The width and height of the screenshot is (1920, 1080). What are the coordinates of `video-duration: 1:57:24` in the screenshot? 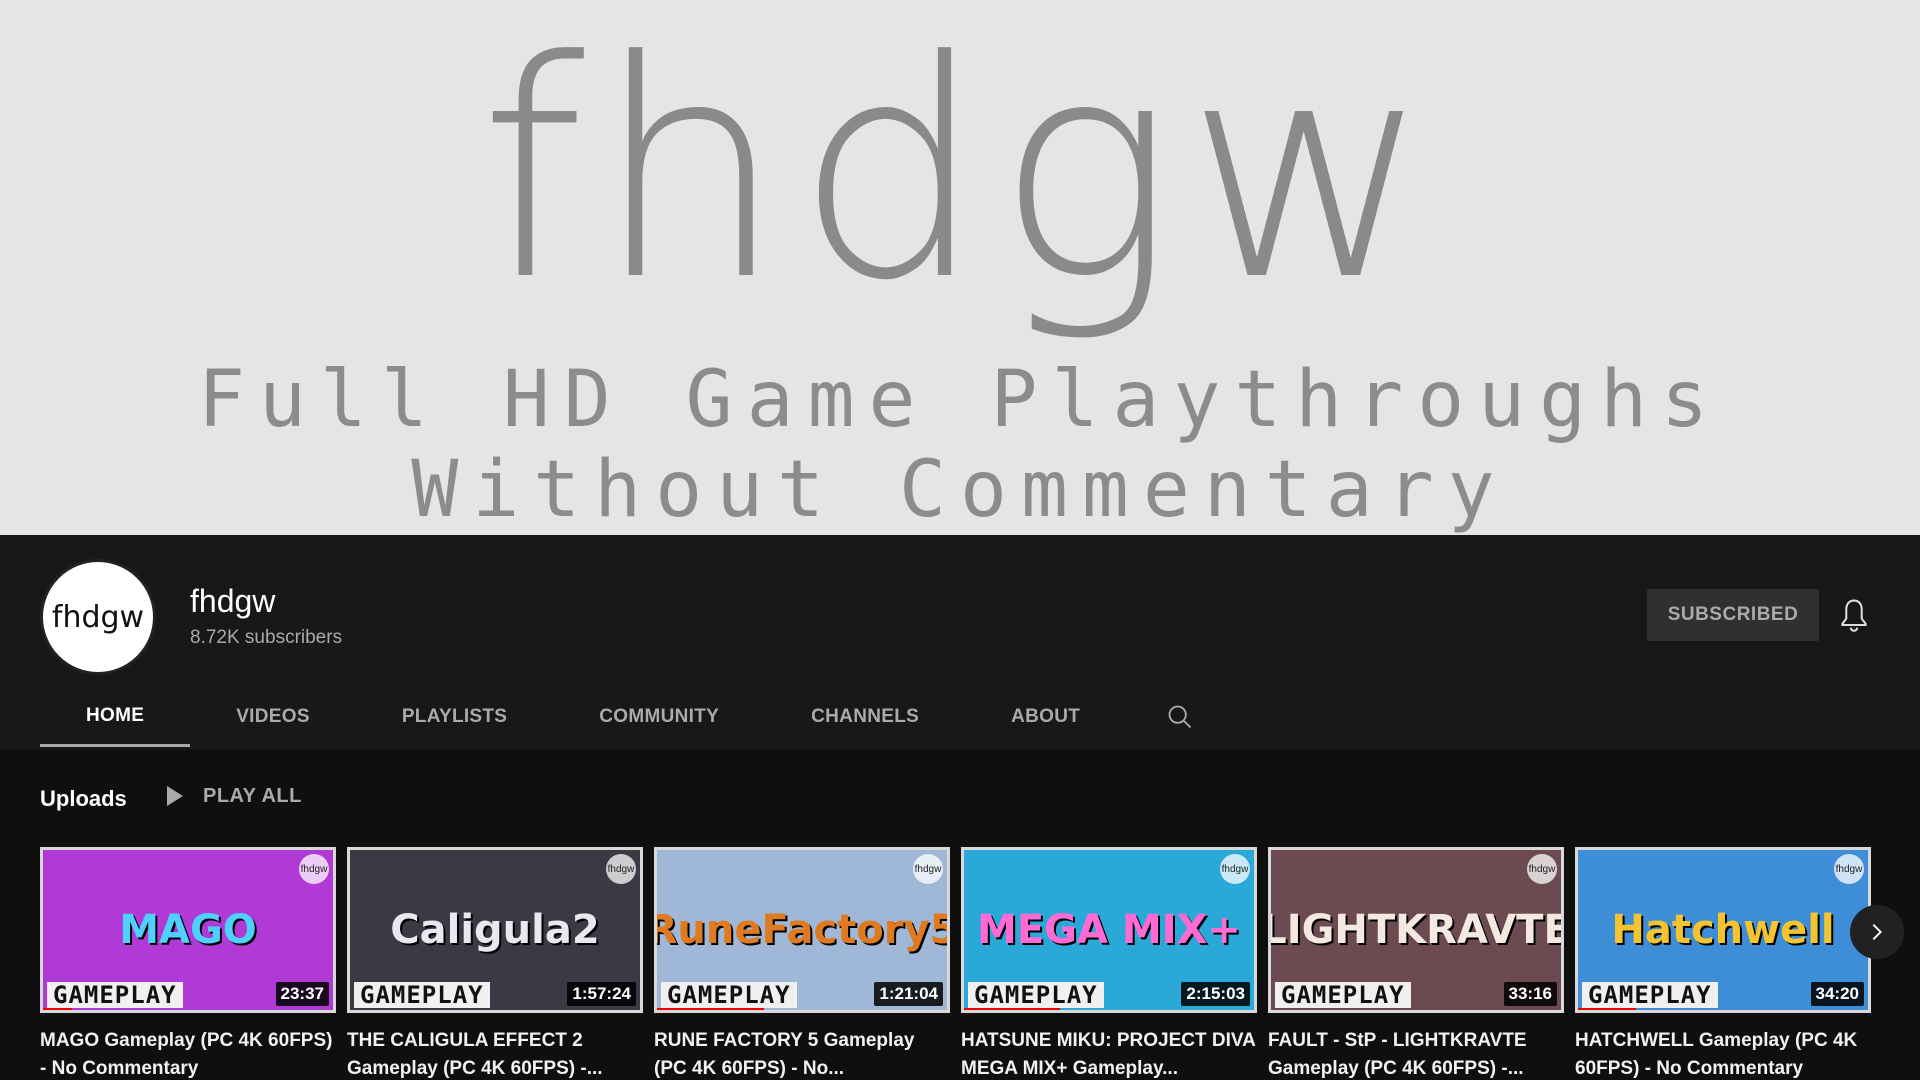 It's located at (601, 994).